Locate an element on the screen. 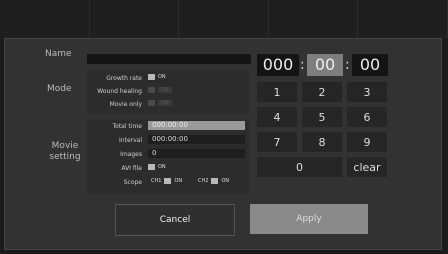 Image resolution: width=448 pixels, height=254 pixels. minutes-field: 00 is located at coordinates (325, 65).